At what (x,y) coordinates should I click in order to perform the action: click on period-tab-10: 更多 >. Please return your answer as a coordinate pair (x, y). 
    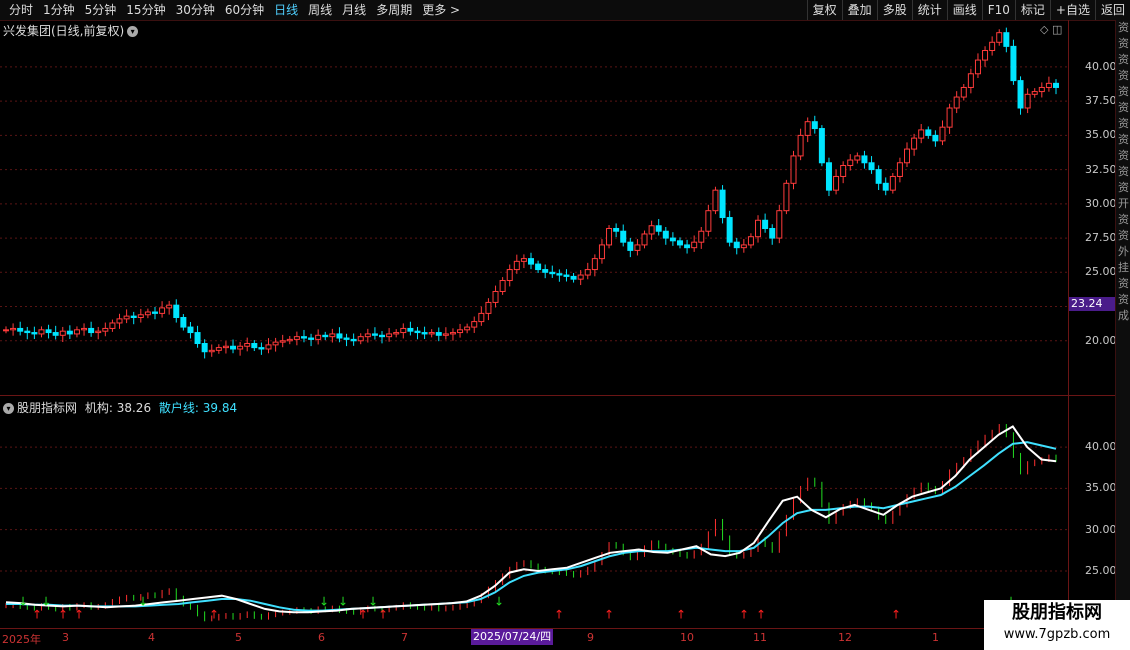
    Looking at the image, I should click on (441, 10).